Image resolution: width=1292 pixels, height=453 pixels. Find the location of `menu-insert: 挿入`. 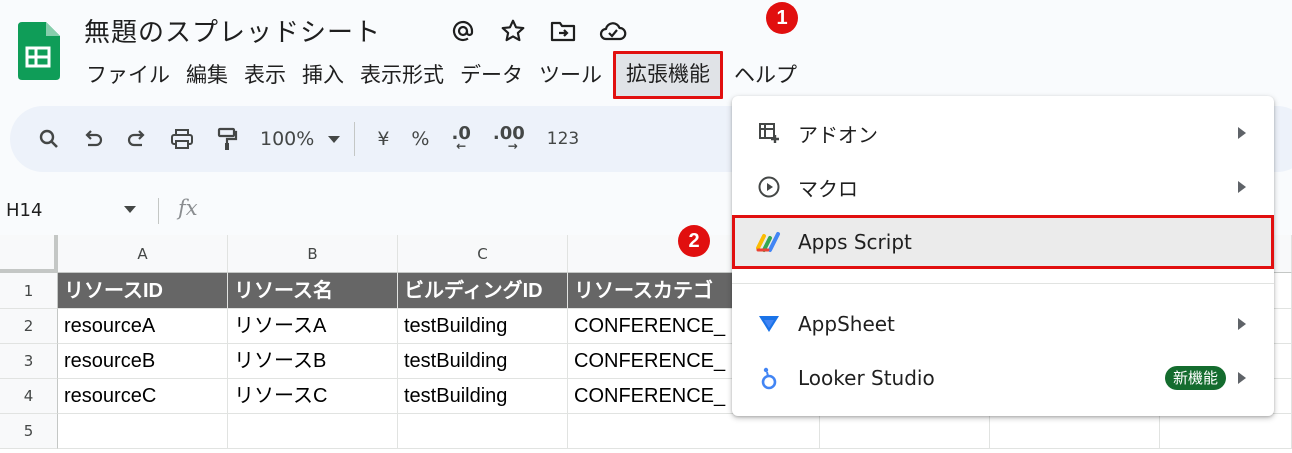

menu-insert: 挿入 is located at coordinates (323, 75).